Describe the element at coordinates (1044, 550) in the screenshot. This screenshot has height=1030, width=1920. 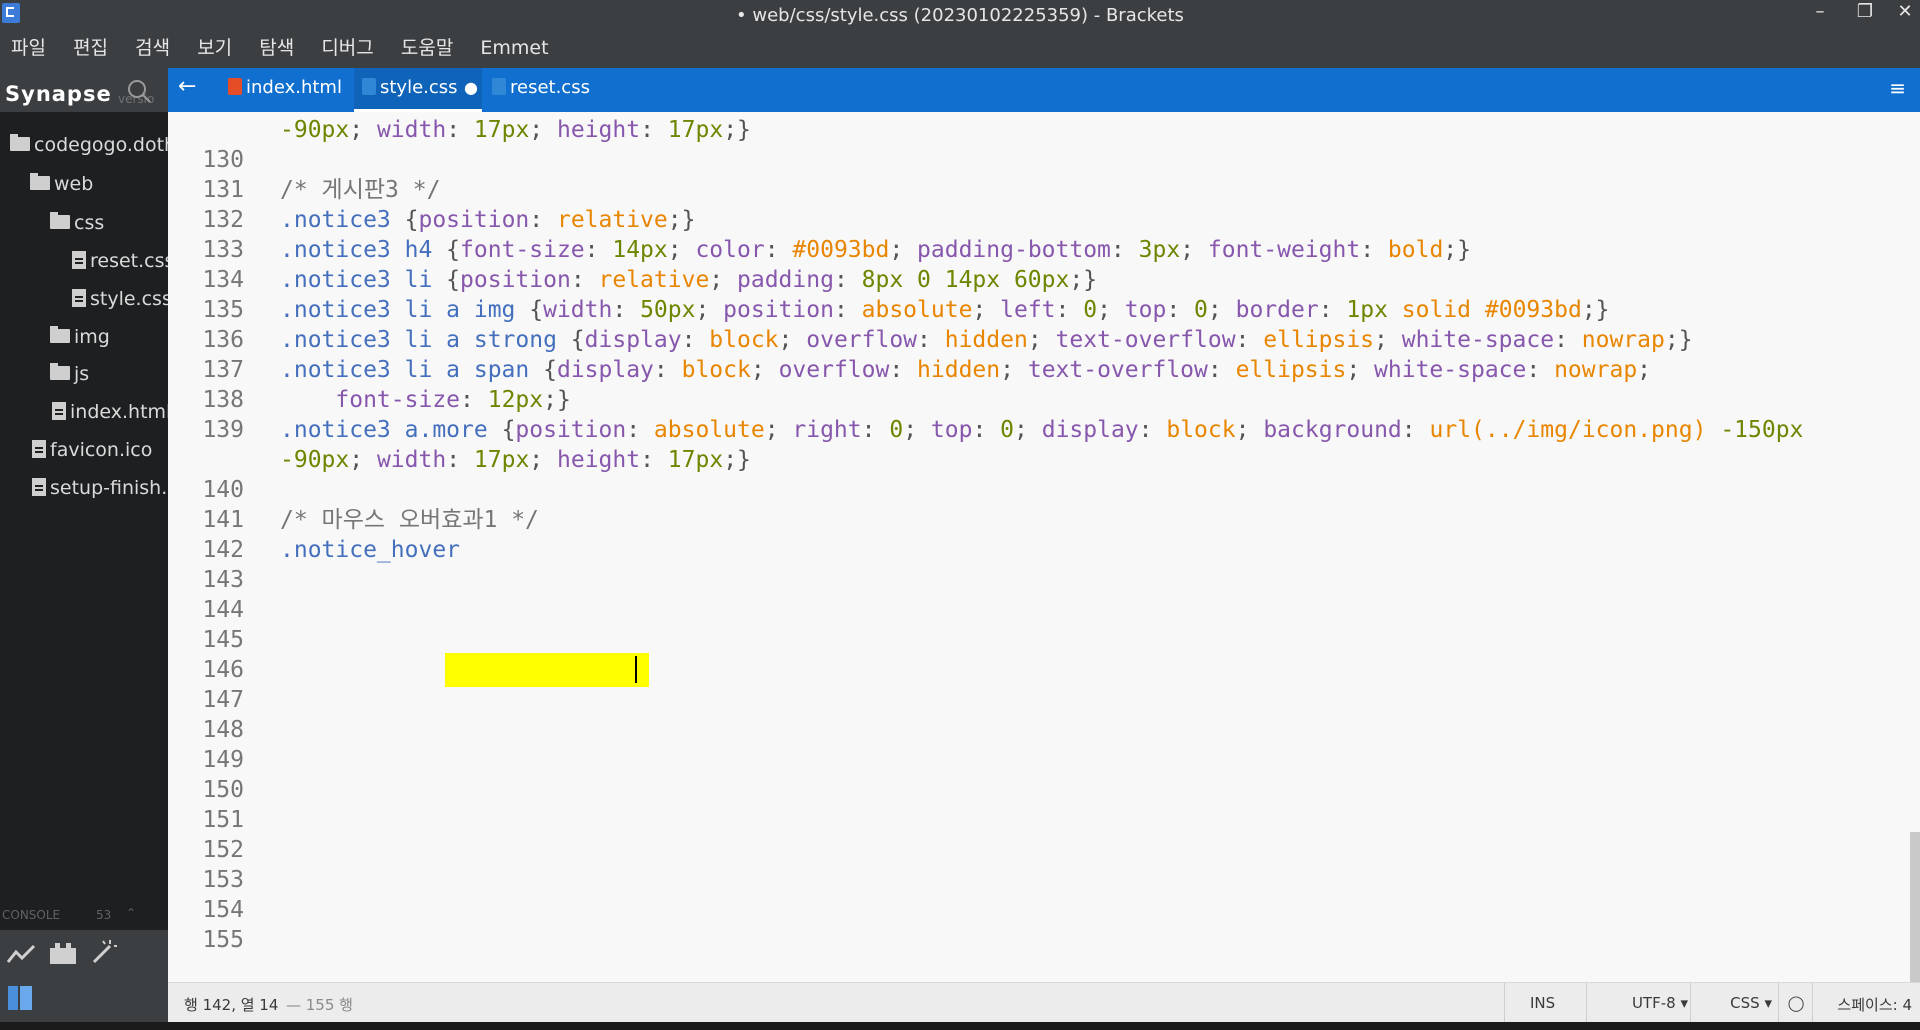
I see `code-line: 142 .notice_hover` at that location.